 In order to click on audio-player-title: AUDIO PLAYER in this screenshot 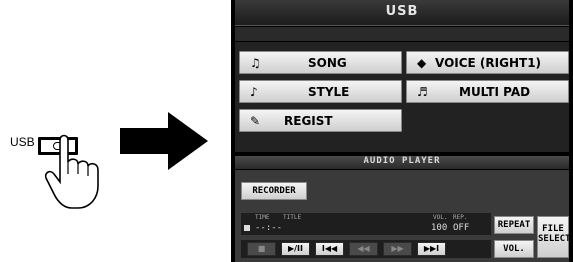, I will do `click(402, 161)`.